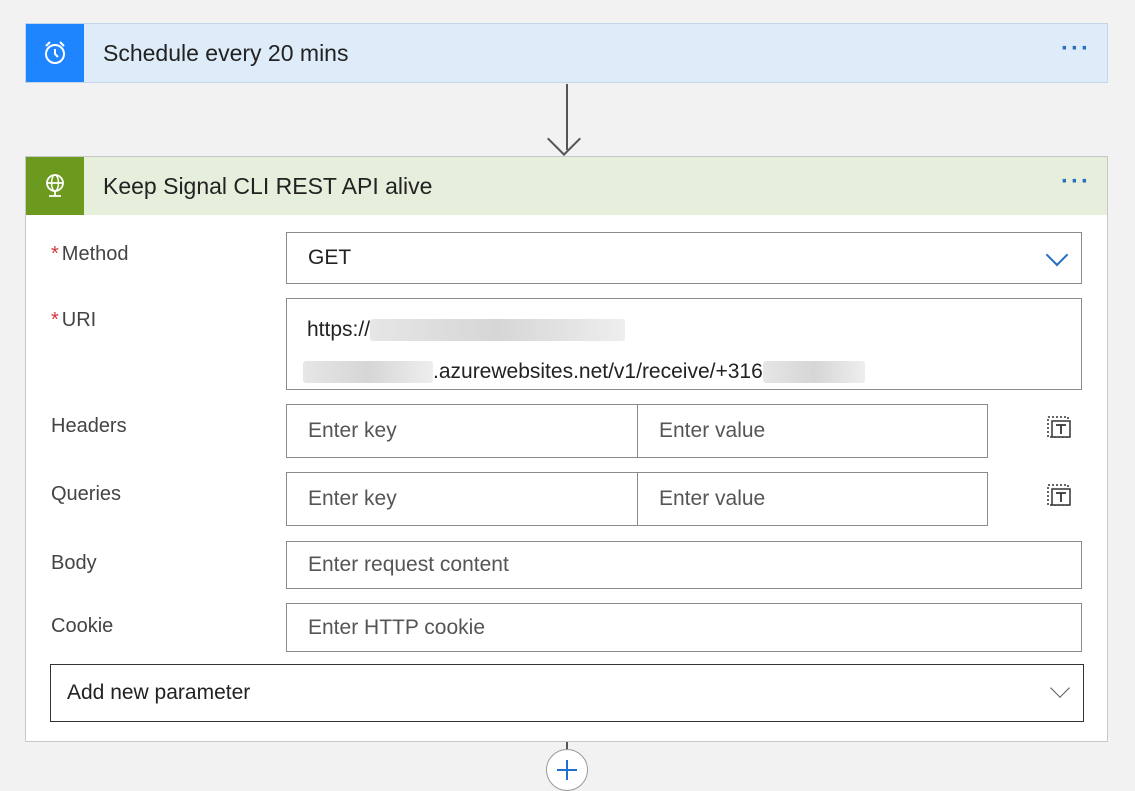  Describe the element at coordinates (55, 53) in the screenshot. I see `alarm-clock-icon` at that location.